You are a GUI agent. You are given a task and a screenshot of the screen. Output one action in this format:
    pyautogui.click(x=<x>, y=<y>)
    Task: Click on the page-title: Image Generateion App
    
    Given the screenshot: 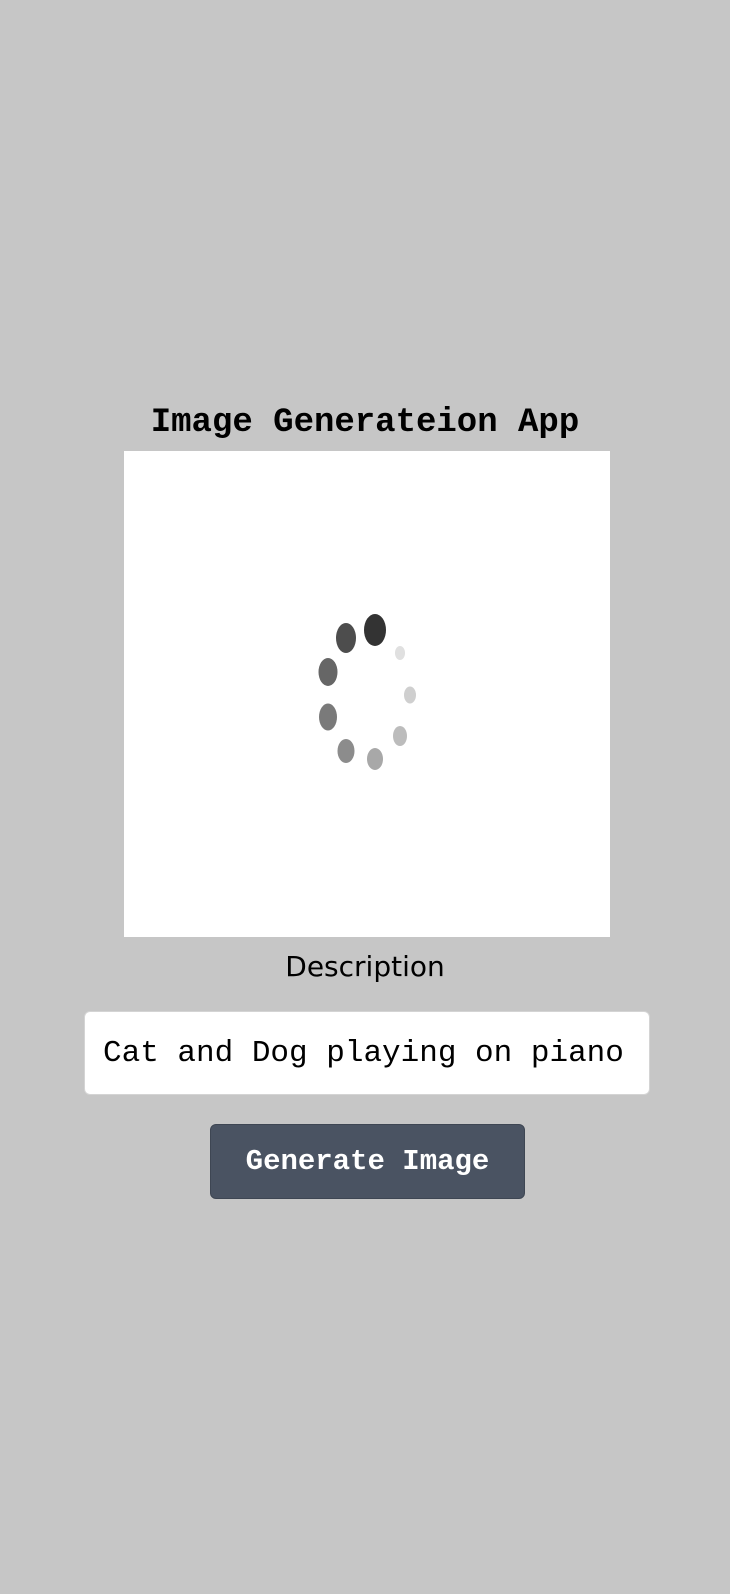 What is the action you would take?
    pyautogui.click(x=365, y=423)
    